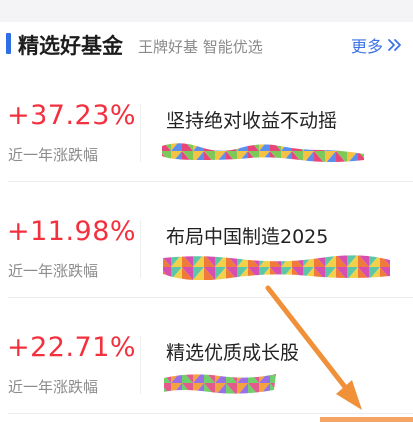 The width and height of the screenshot is (413, 422). Describe the element at coordinates (247, 237) in the screenshot. I see `fund-name: 布局中国制造2025` at that location.